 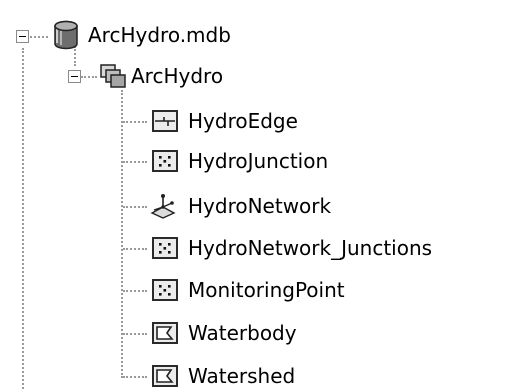 What do you see at coordinates (177, 76) in the screenshot?
I see `dataset-label: ArcHydro` at bounding box center [177, 76].